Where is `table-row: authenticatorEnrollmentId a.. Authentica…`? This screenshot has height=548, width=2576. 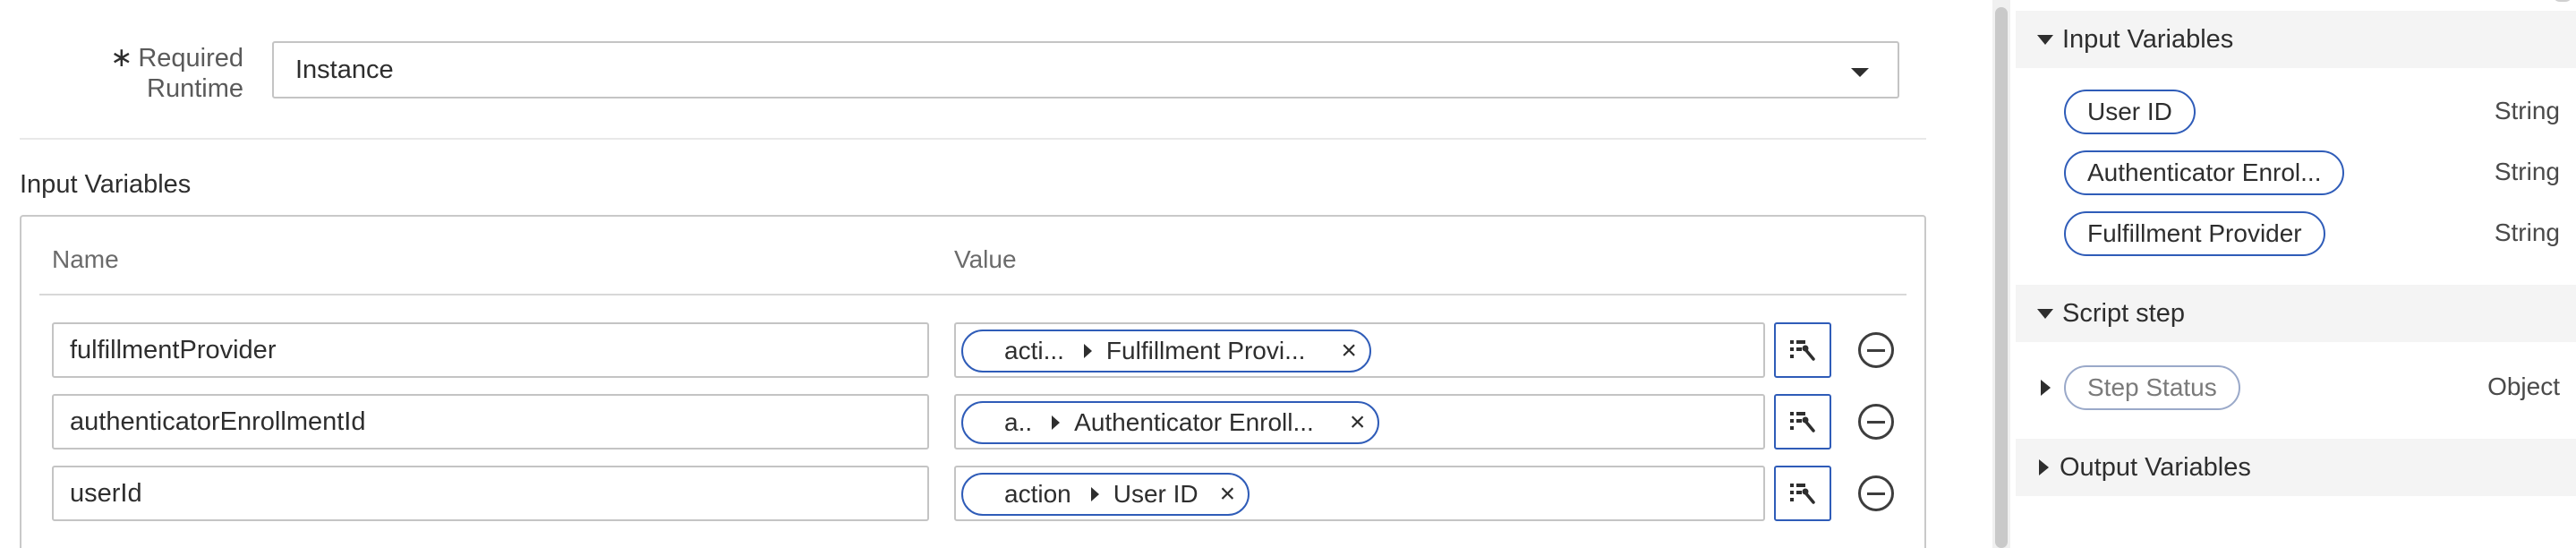 table-row: authenticatorEnrollmentId a.. Authentica… is located at coordinates (966, 423).